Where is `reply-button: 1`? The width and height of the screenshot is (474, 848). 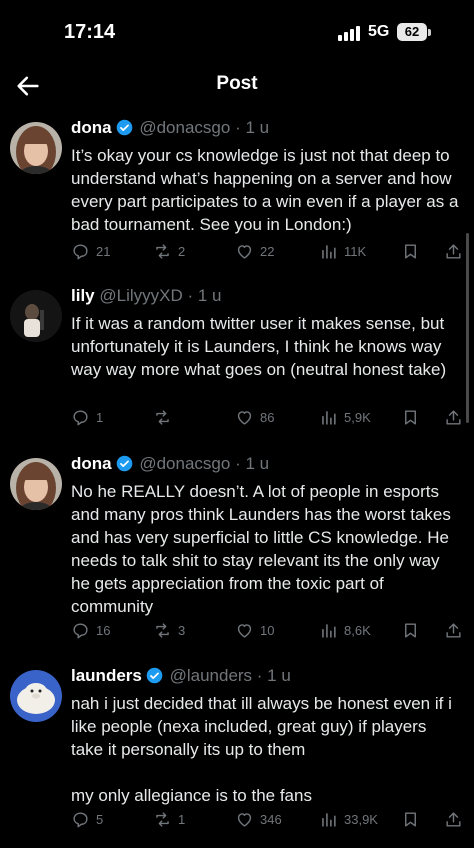 reply-button: 1 is located at coordinates (87, 417).